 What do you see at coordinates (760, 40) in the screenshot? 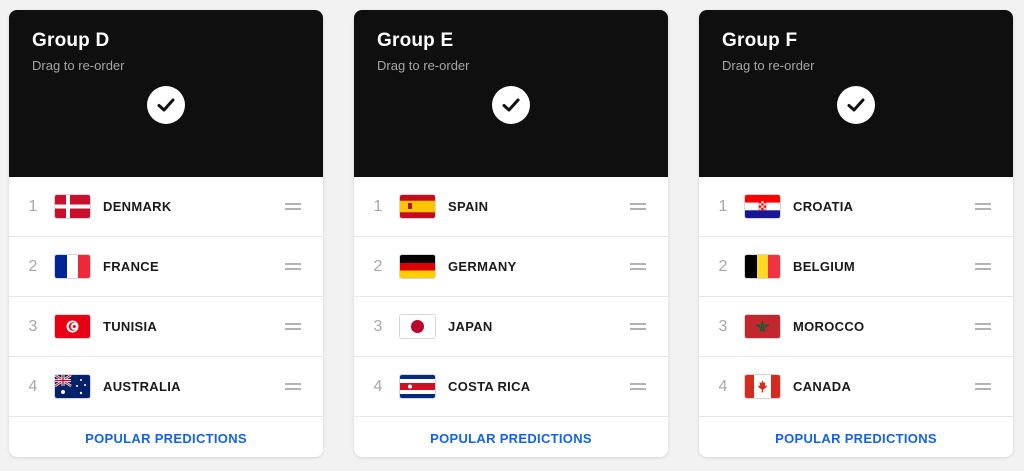
I see `group-title: Group F` at bounding box center [760, 40].